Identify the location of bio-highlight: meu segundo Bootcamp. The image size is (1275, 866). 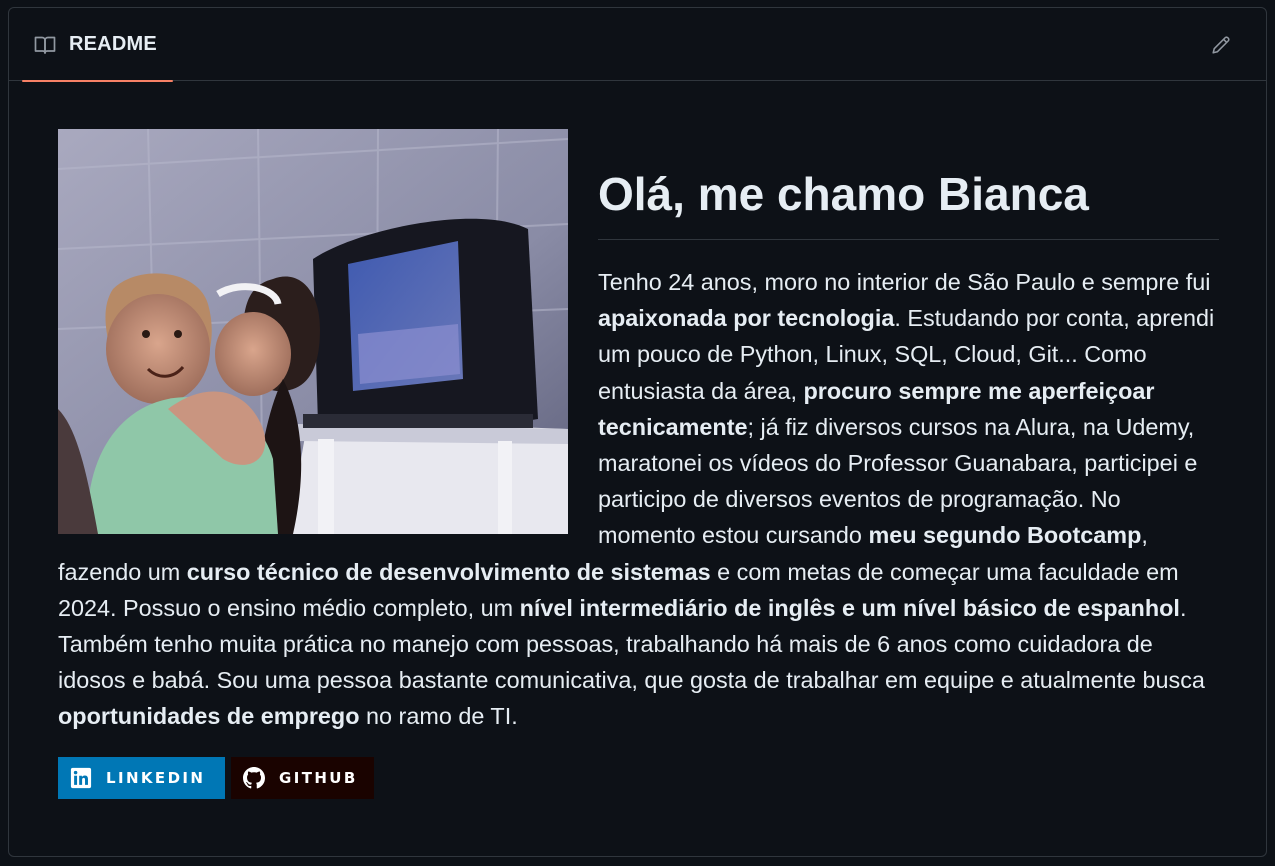
(1005, 535).